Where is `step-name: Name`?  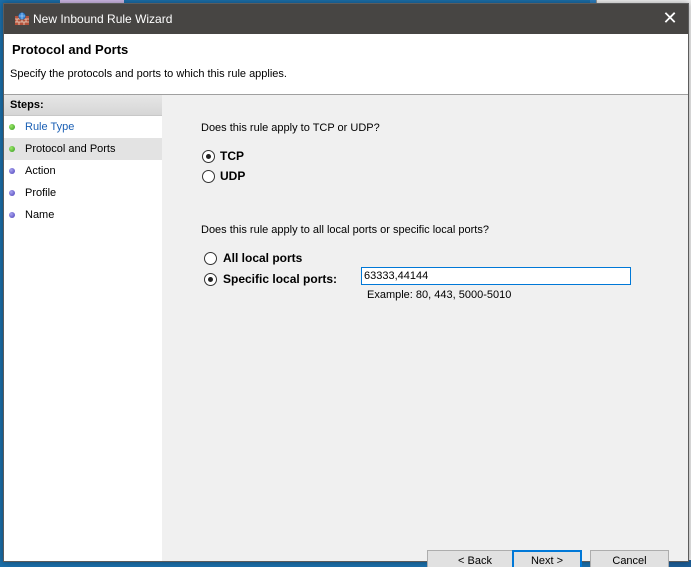 step-name: Name is located at coordinates (83, 215).